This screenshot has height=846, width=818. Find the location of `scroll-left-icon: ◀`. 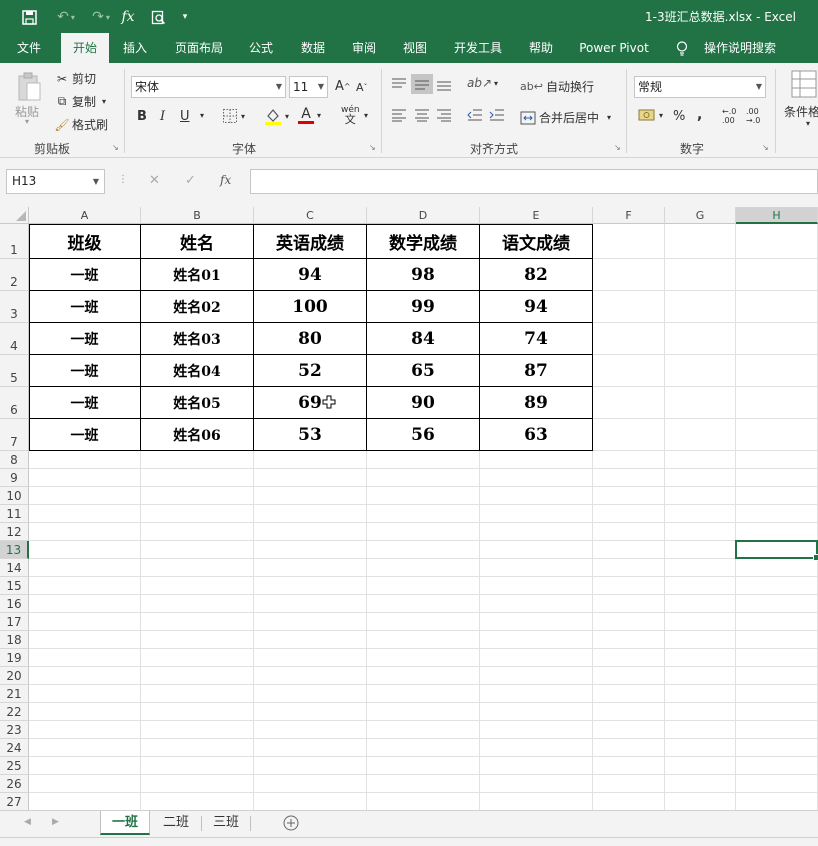

scroll-left-icon: ◀ is located at coordinates (27, 822).